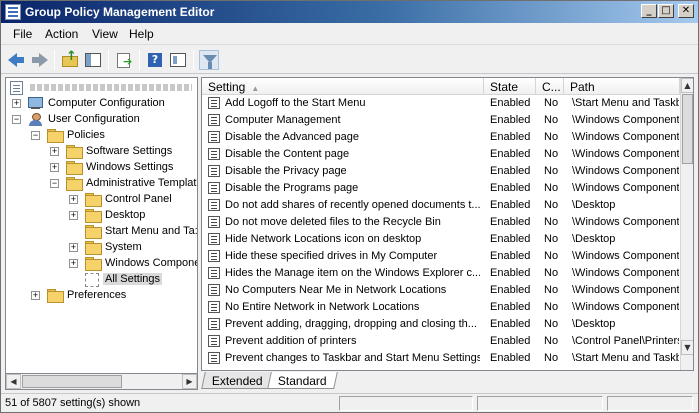 This screenshot has height=413, width=699. What do you see at coordinates (649, 11) in the screenshot?
I see `minimize-button: _` at bounding box center [649, 11].